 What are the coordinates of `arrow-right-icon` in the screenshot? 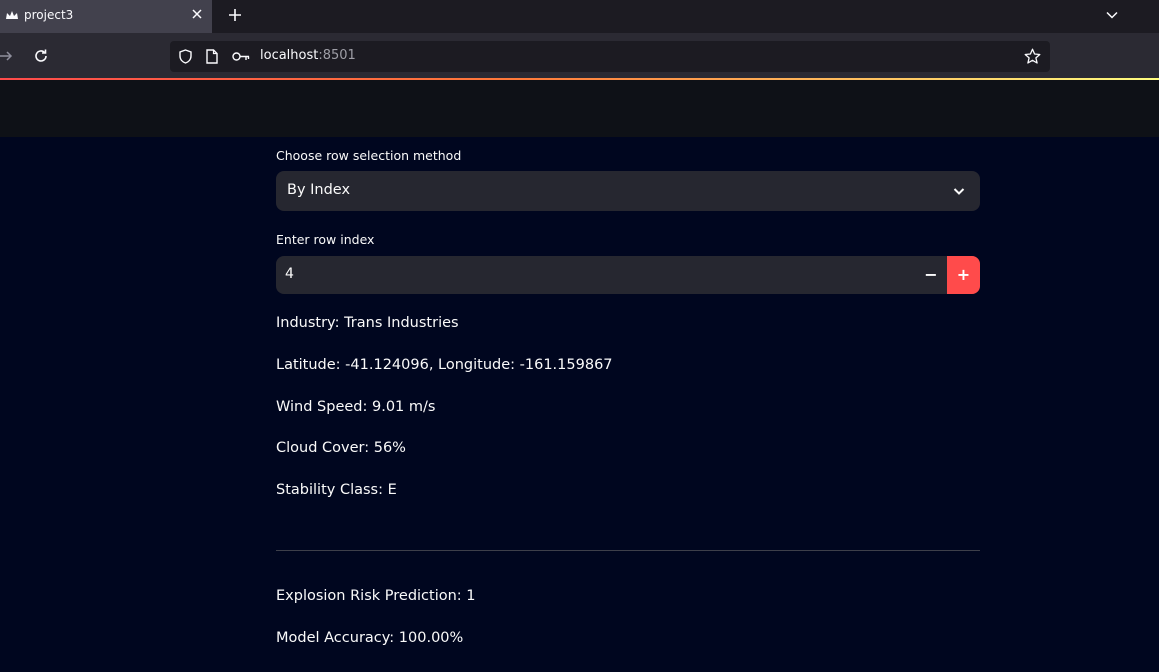 It's located at (7, 56).